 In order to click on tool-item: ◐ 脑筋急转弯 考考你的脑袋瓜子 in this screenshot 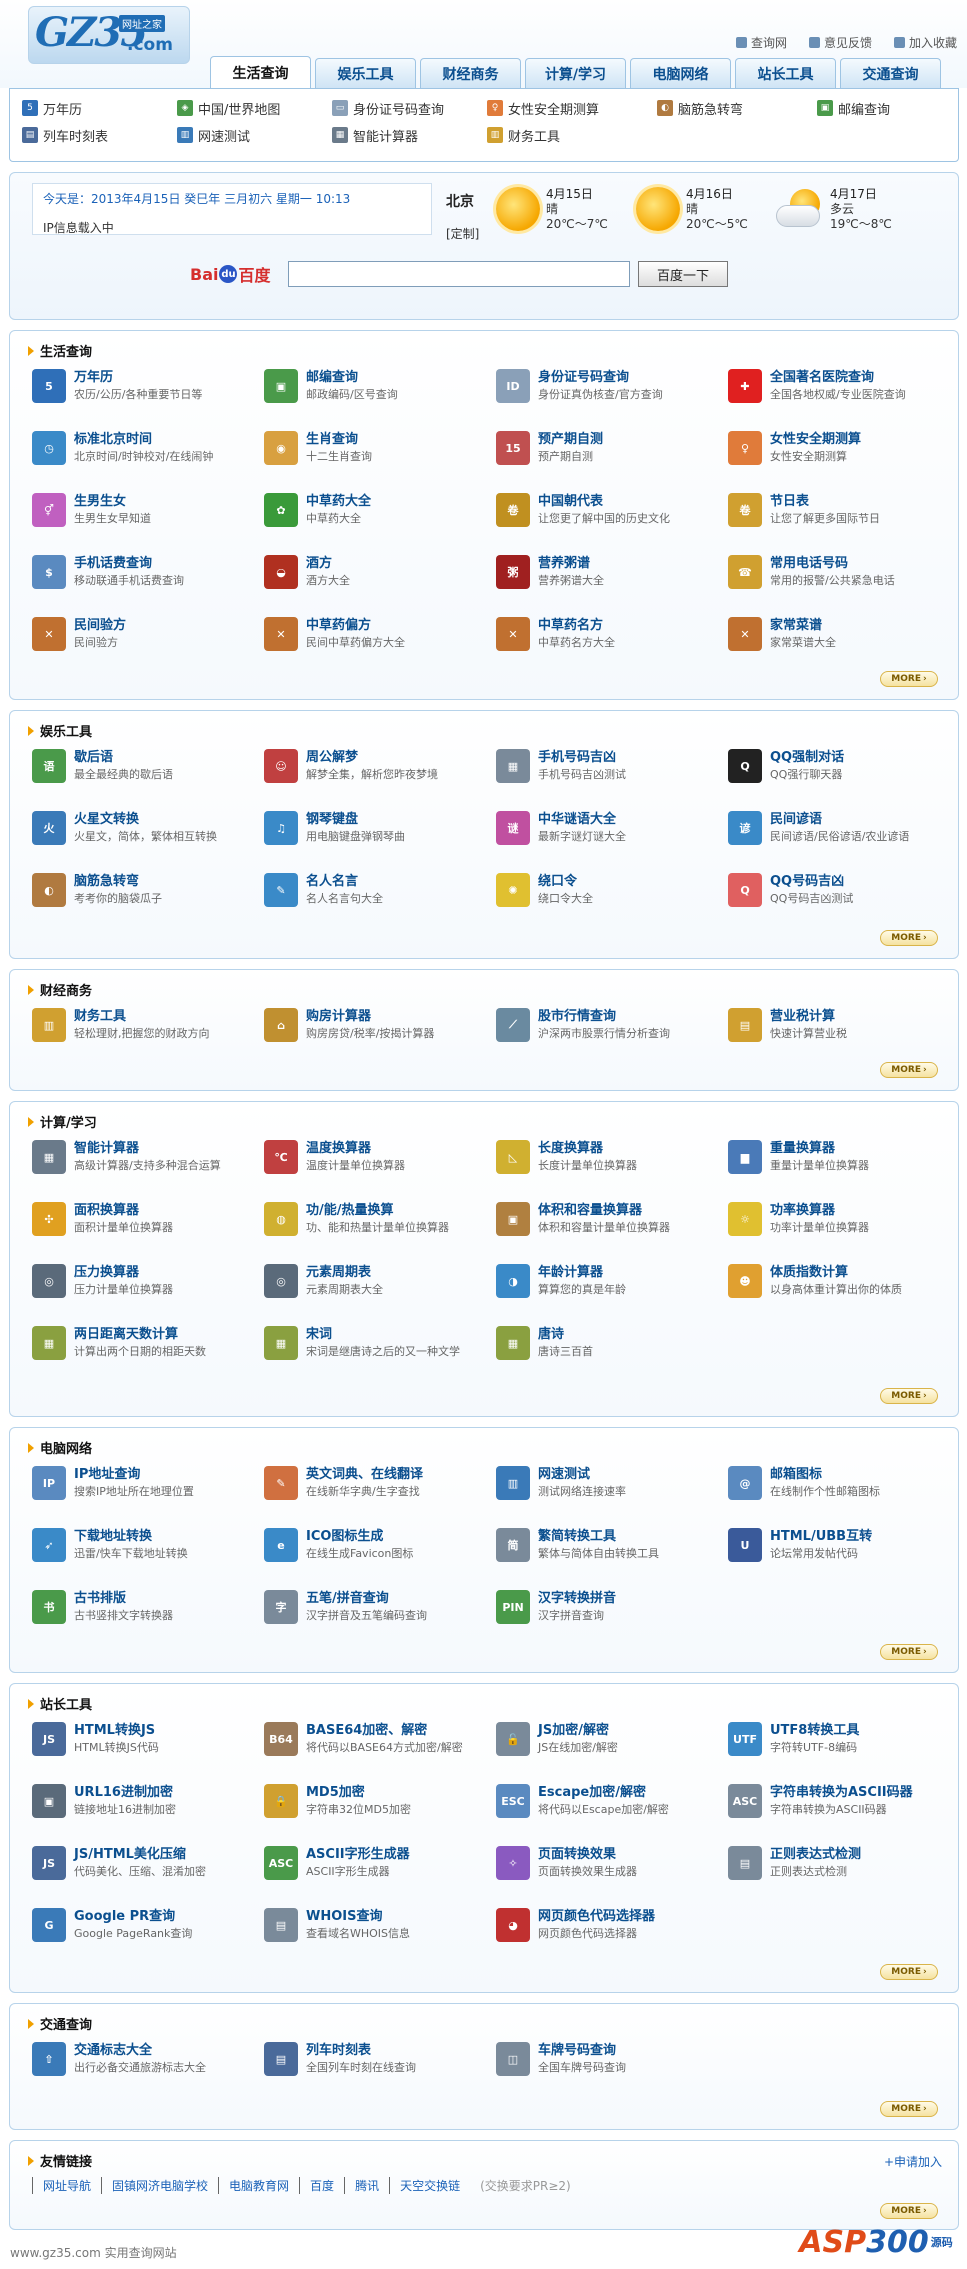, I will do `click(148, 895)`.